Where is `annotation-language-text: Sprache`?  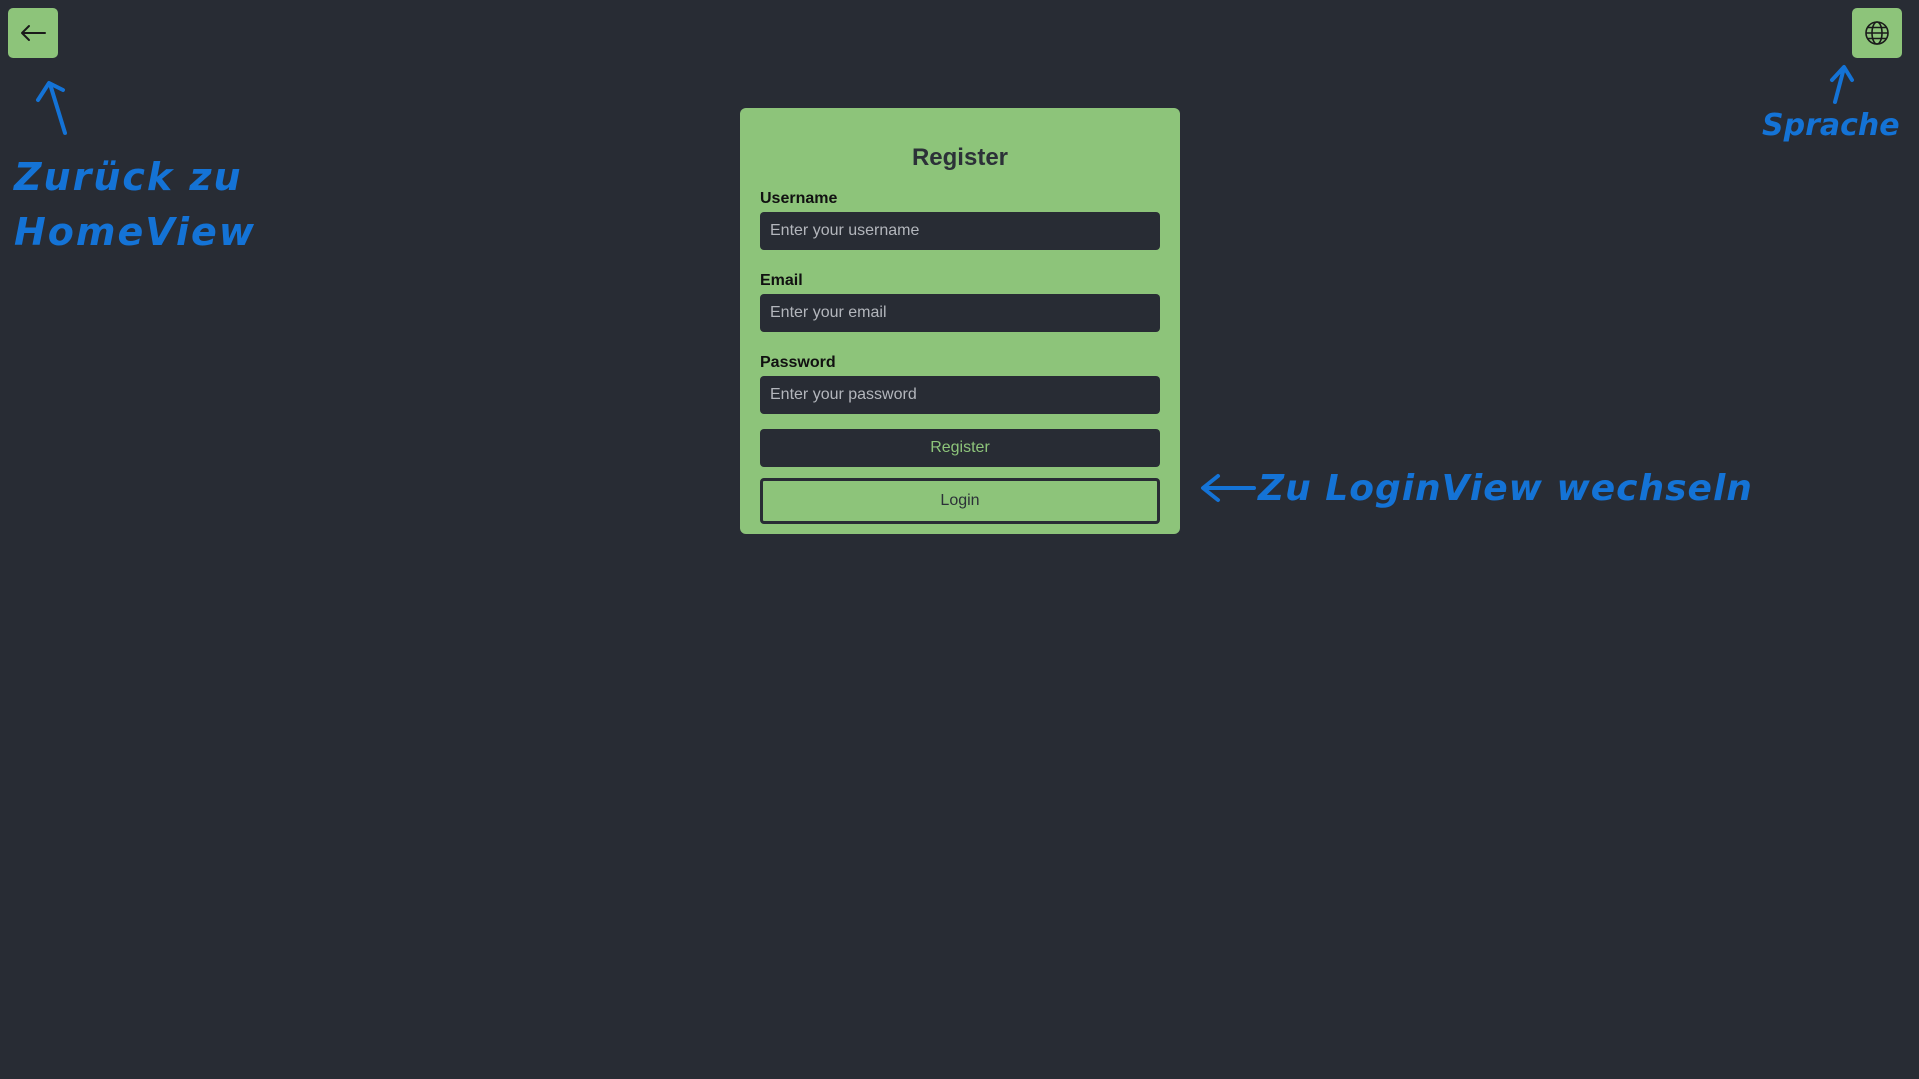
annotation-language-text: Sprache is located at coordinates (1831, 125).